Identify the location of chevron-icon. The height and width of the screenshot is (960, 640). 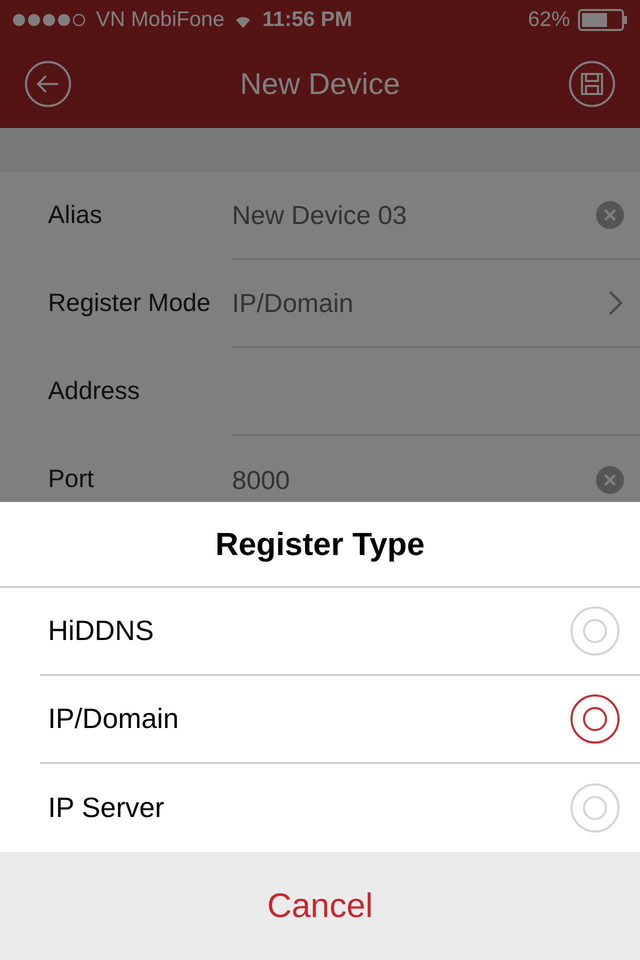
(616, 303).